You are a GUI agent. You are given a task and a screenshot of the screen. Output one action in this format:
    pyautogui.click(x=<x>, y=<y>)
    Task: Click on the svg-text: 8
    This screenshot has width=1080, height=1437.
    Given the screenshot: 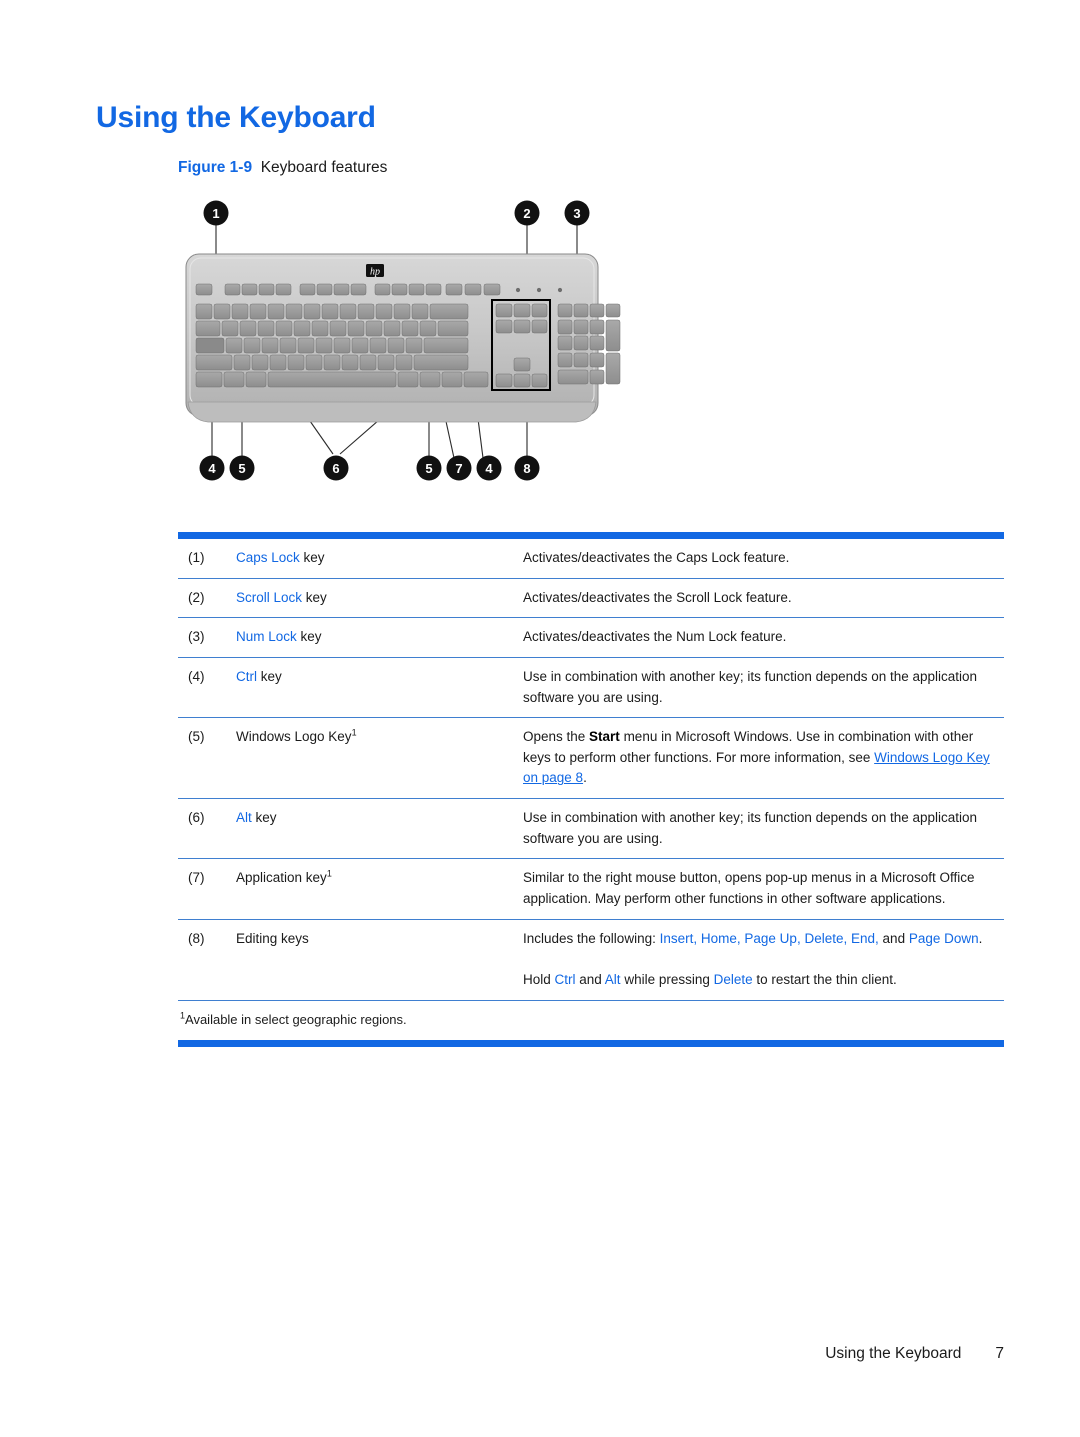 What is the action you would take?
    pyautogui.click(x=526, y=468)
    